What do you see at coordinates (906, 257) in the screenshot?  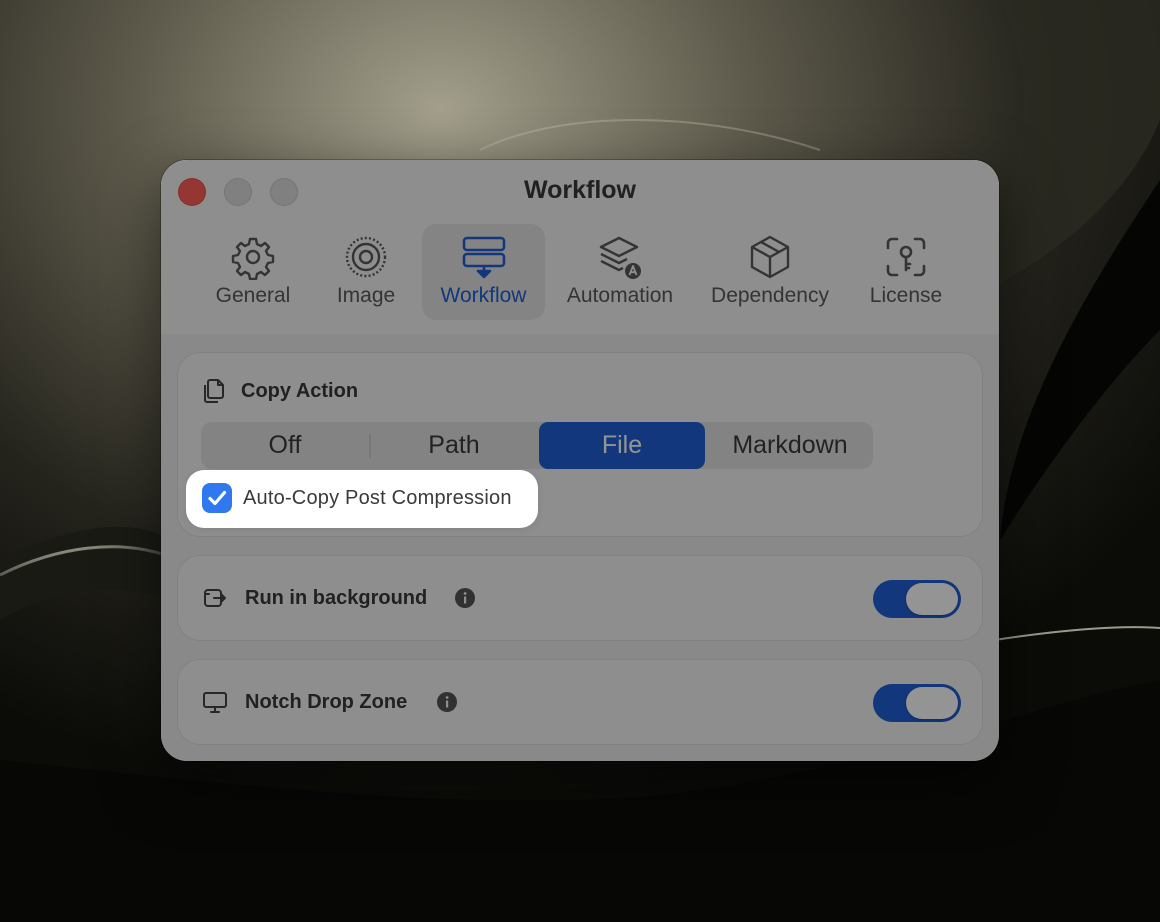 I see `key-scan-icon` at bounding box center [906, 257].